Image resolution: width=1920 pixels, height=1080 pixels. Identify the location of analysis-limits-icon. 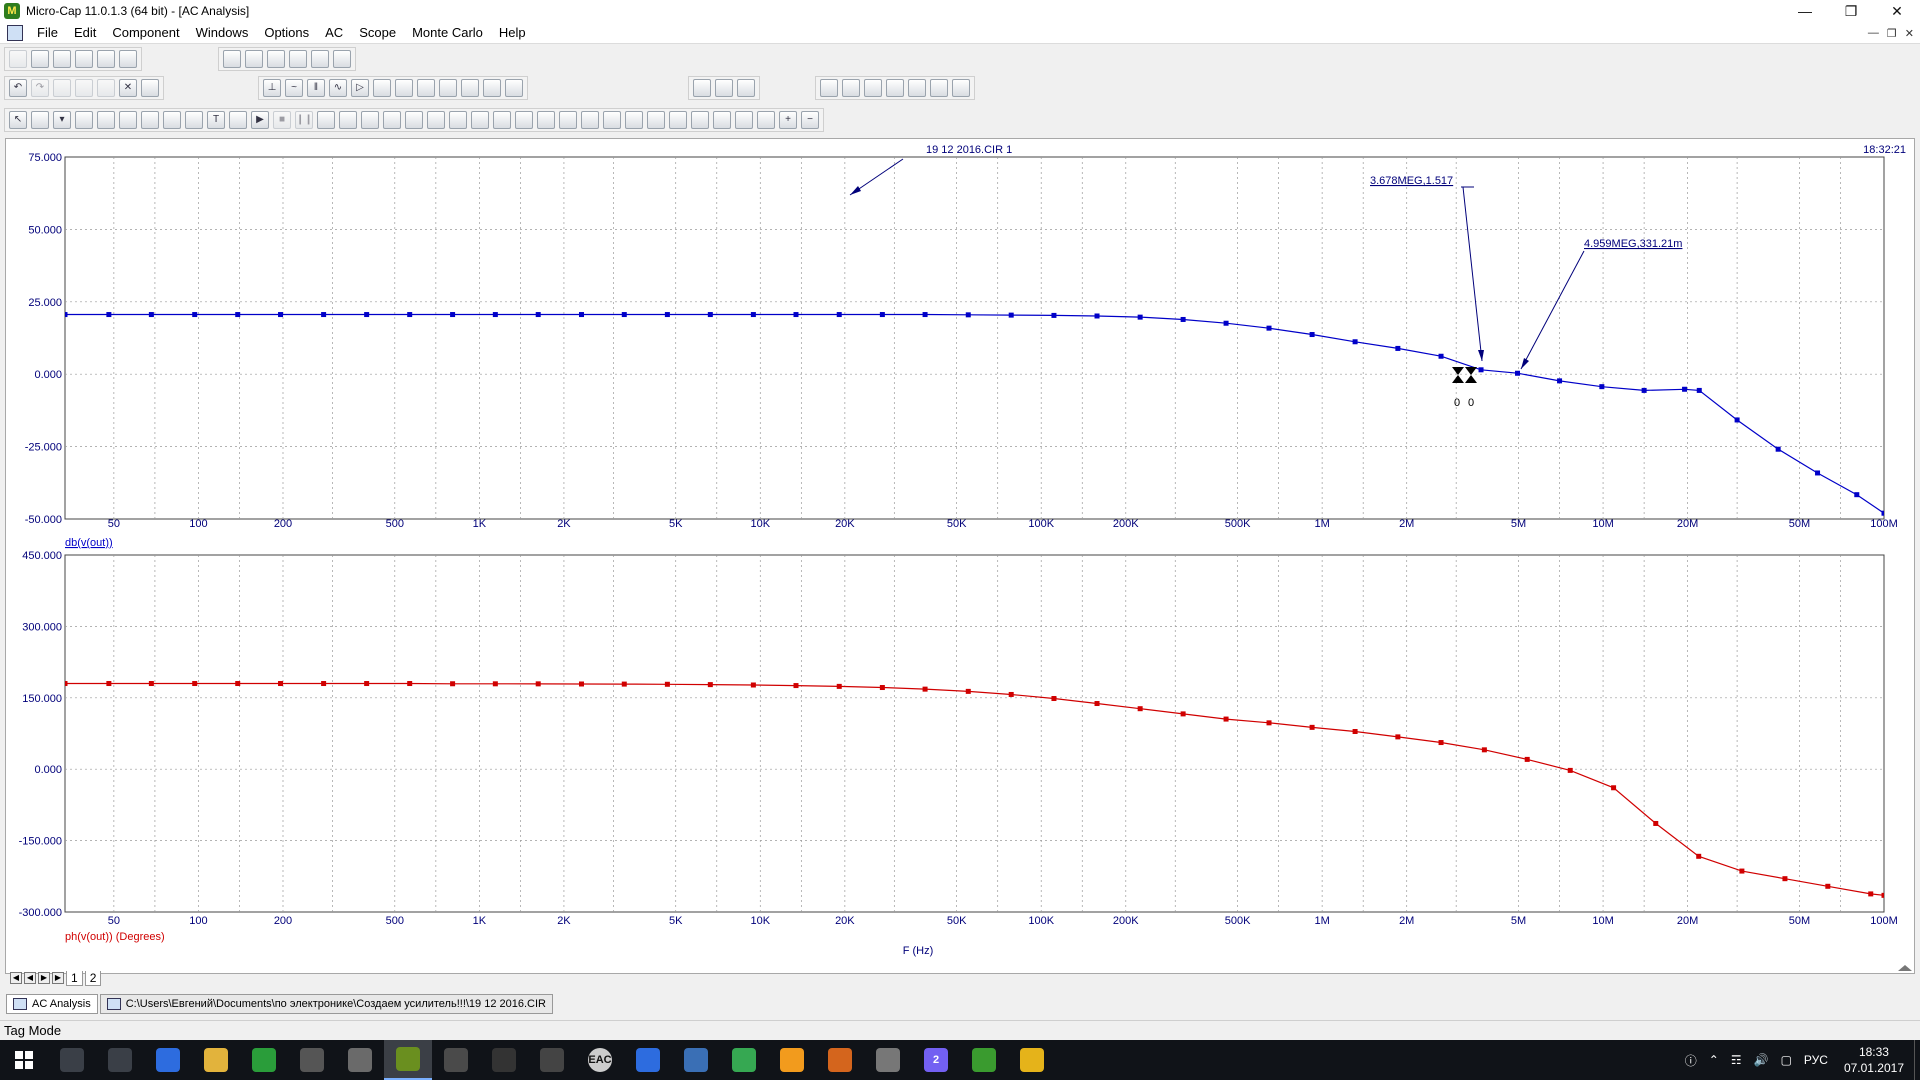
(851, 88).